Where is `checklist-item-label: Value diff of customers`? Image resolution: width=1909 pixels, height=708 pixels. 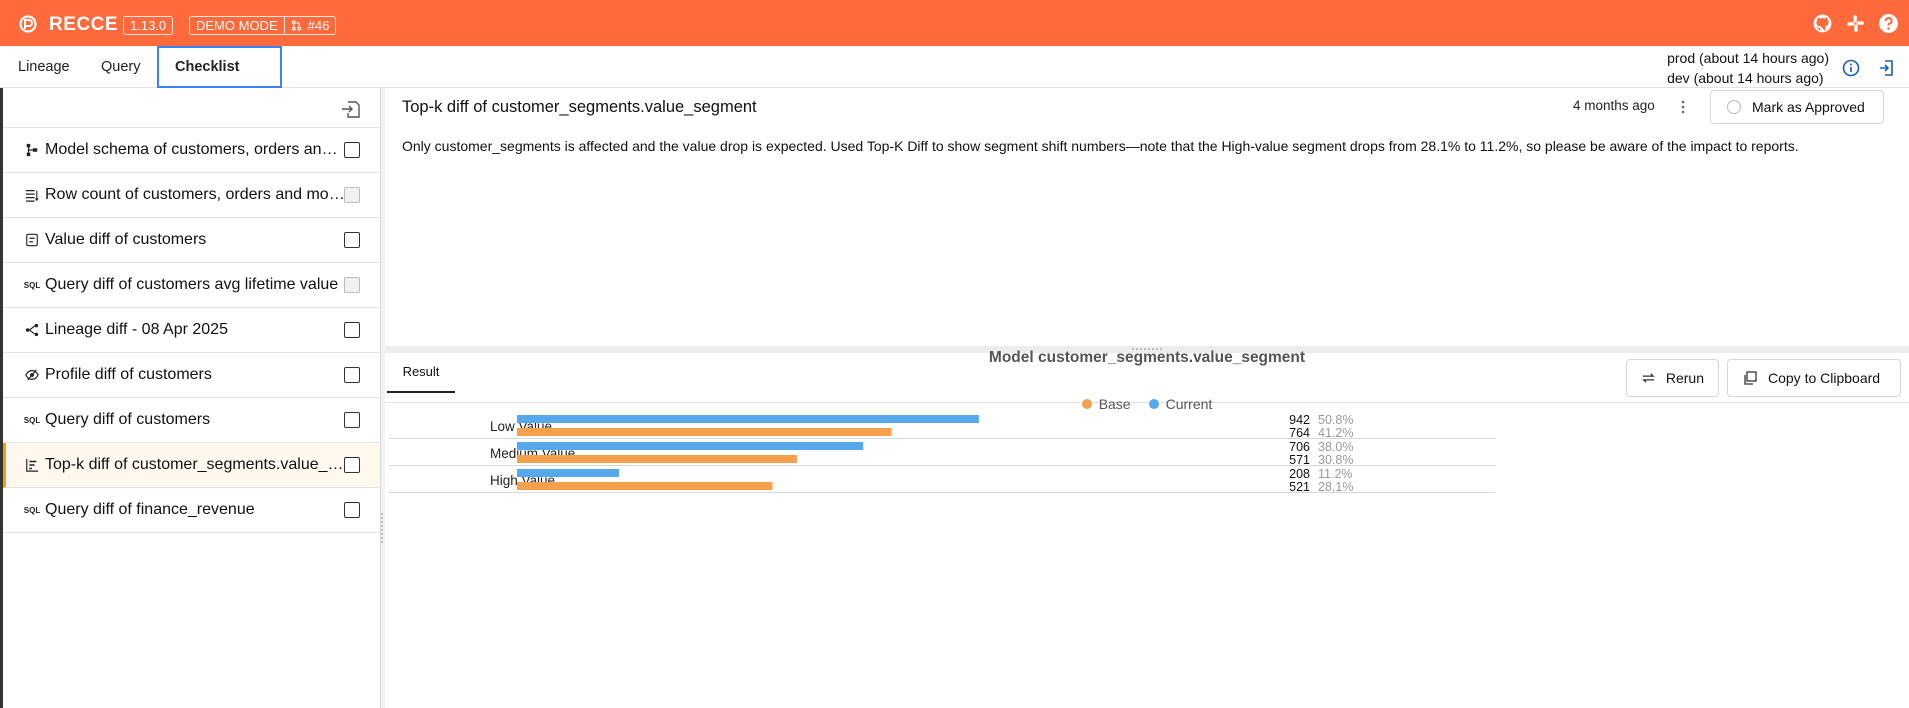
checklist-item-label: Value diff of customers is located at coordinates (126, 239).